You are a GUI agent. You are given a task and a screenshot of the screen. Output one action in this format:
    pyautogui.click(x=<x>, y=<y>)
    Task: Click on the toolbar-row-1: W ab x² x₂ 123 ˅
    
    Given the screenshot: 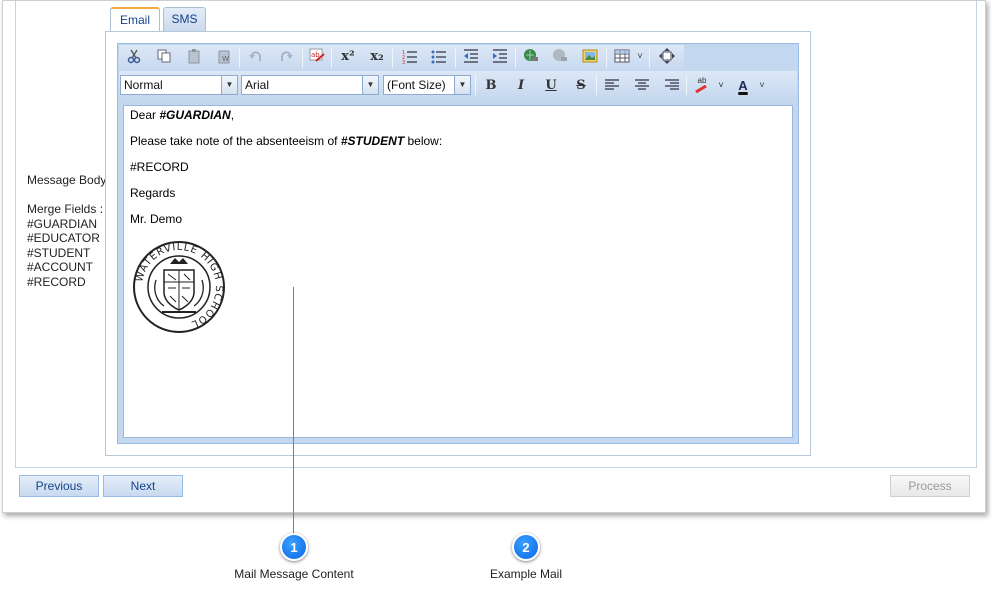 What is the action you would take?
    pyautogui.click(x=401, y=58)
    